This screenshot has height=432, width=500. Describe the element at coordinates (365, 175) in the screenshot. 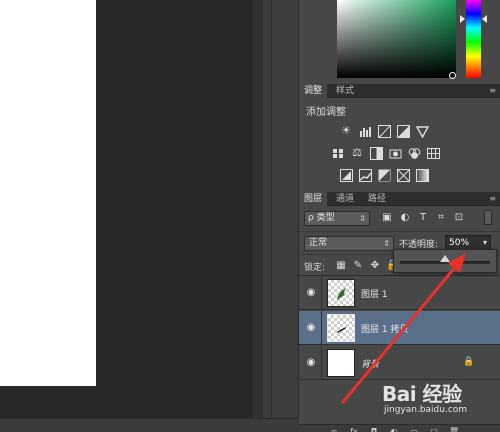

I see `posterize-icon` at that location.